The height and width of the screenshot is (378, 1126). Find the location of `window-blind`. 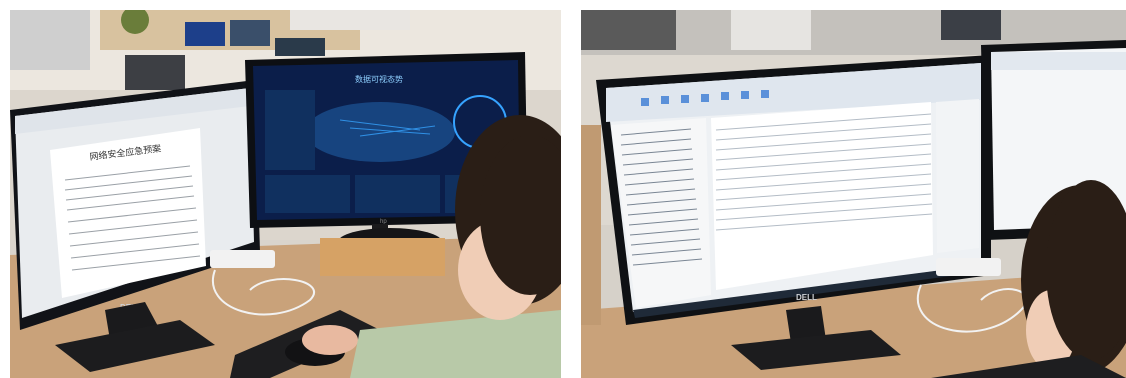

window-blind is located at coordinates (50, 40).